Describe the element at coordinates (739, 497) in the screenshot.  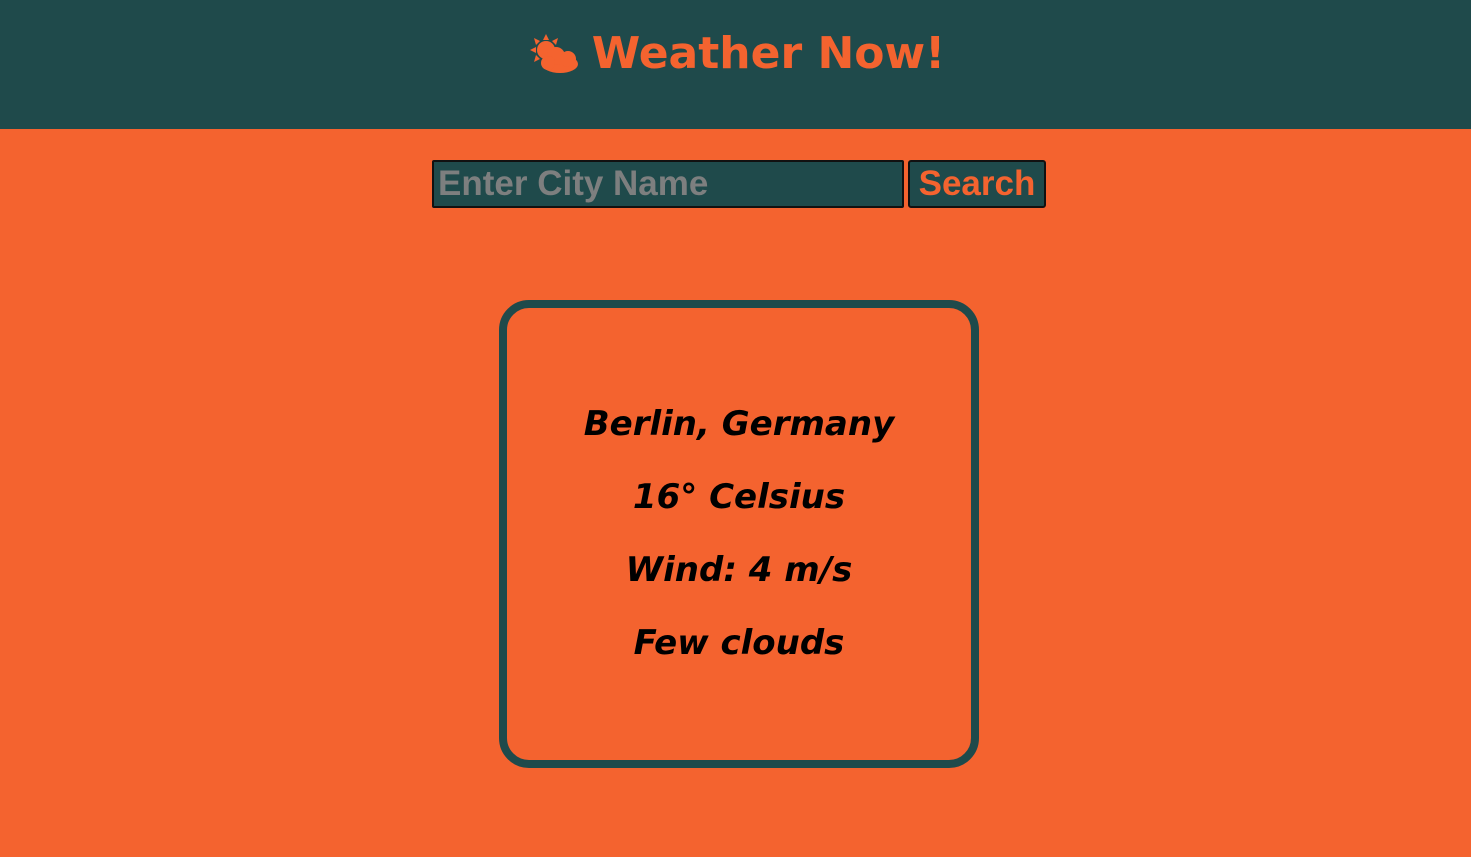
I see `temperature-text: 16° Celsius` at that location.